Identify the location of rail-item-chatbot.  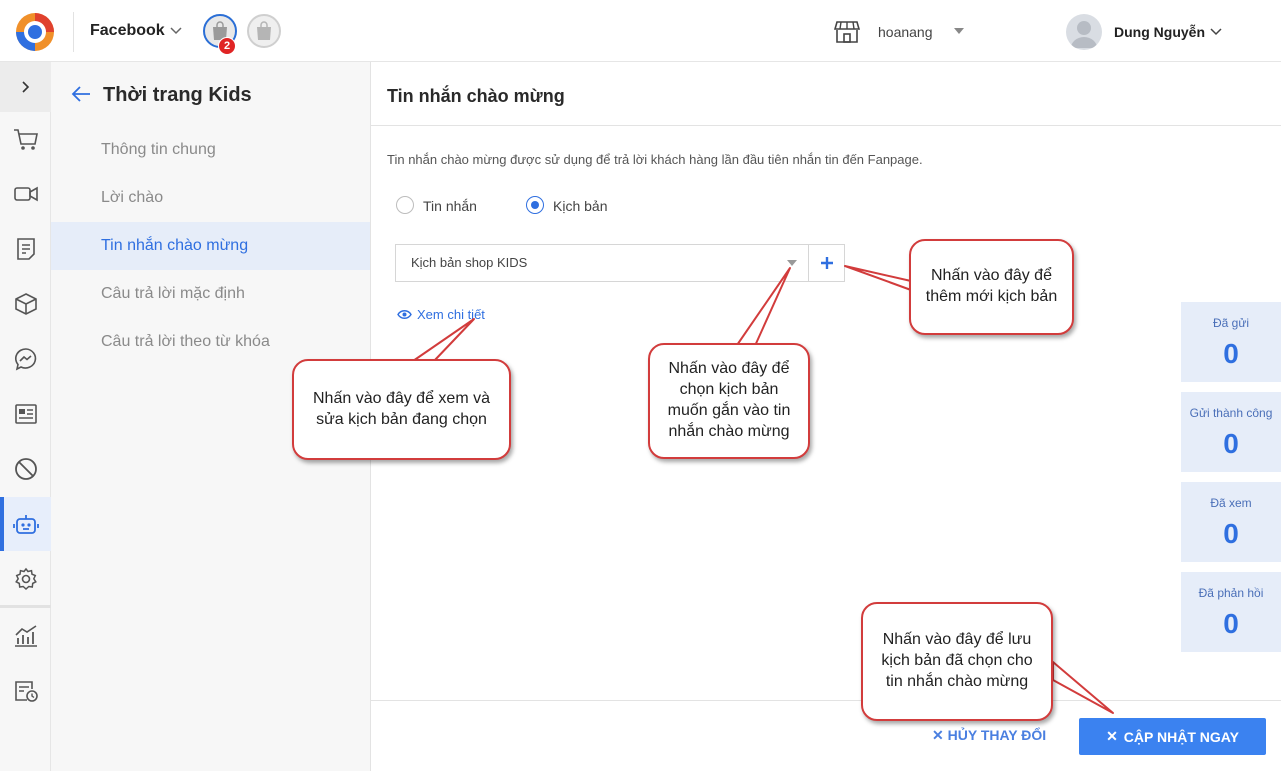
(26, 524).